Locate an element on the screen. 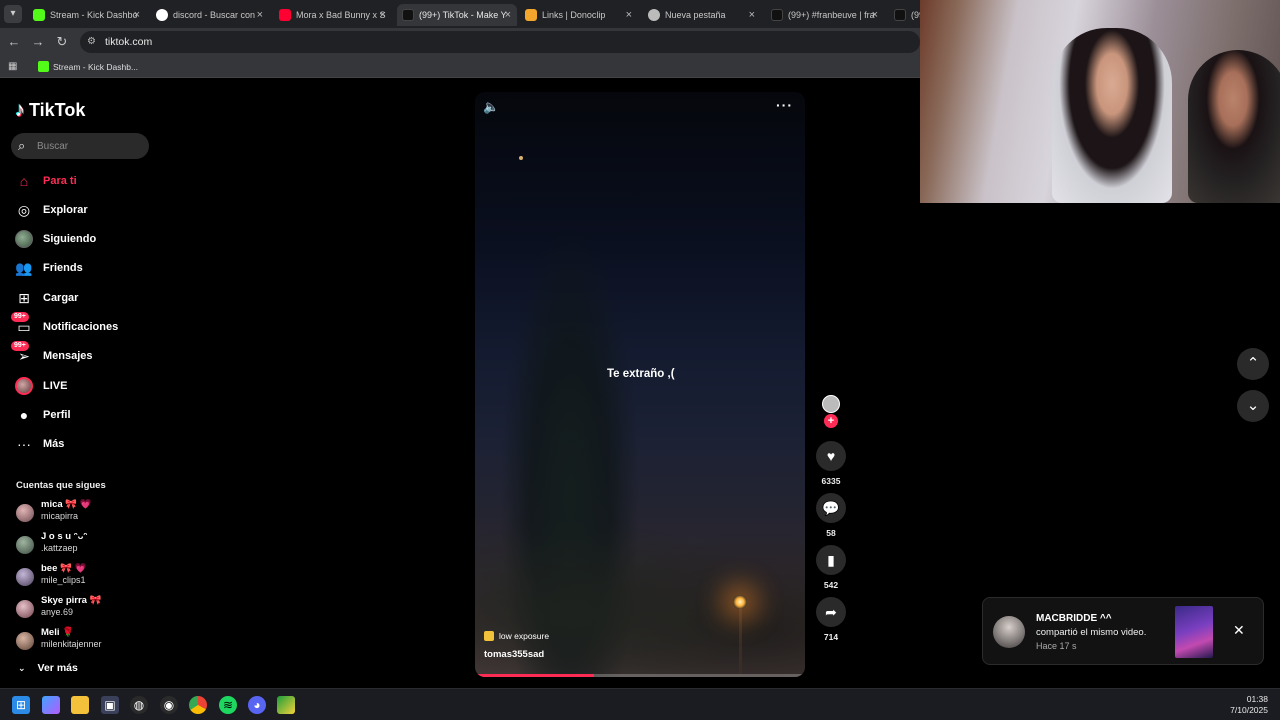 This screenshot has height=720, width=1280. system-clock: 01:38 7/10/2025 is located at coordinates (1249, 705).